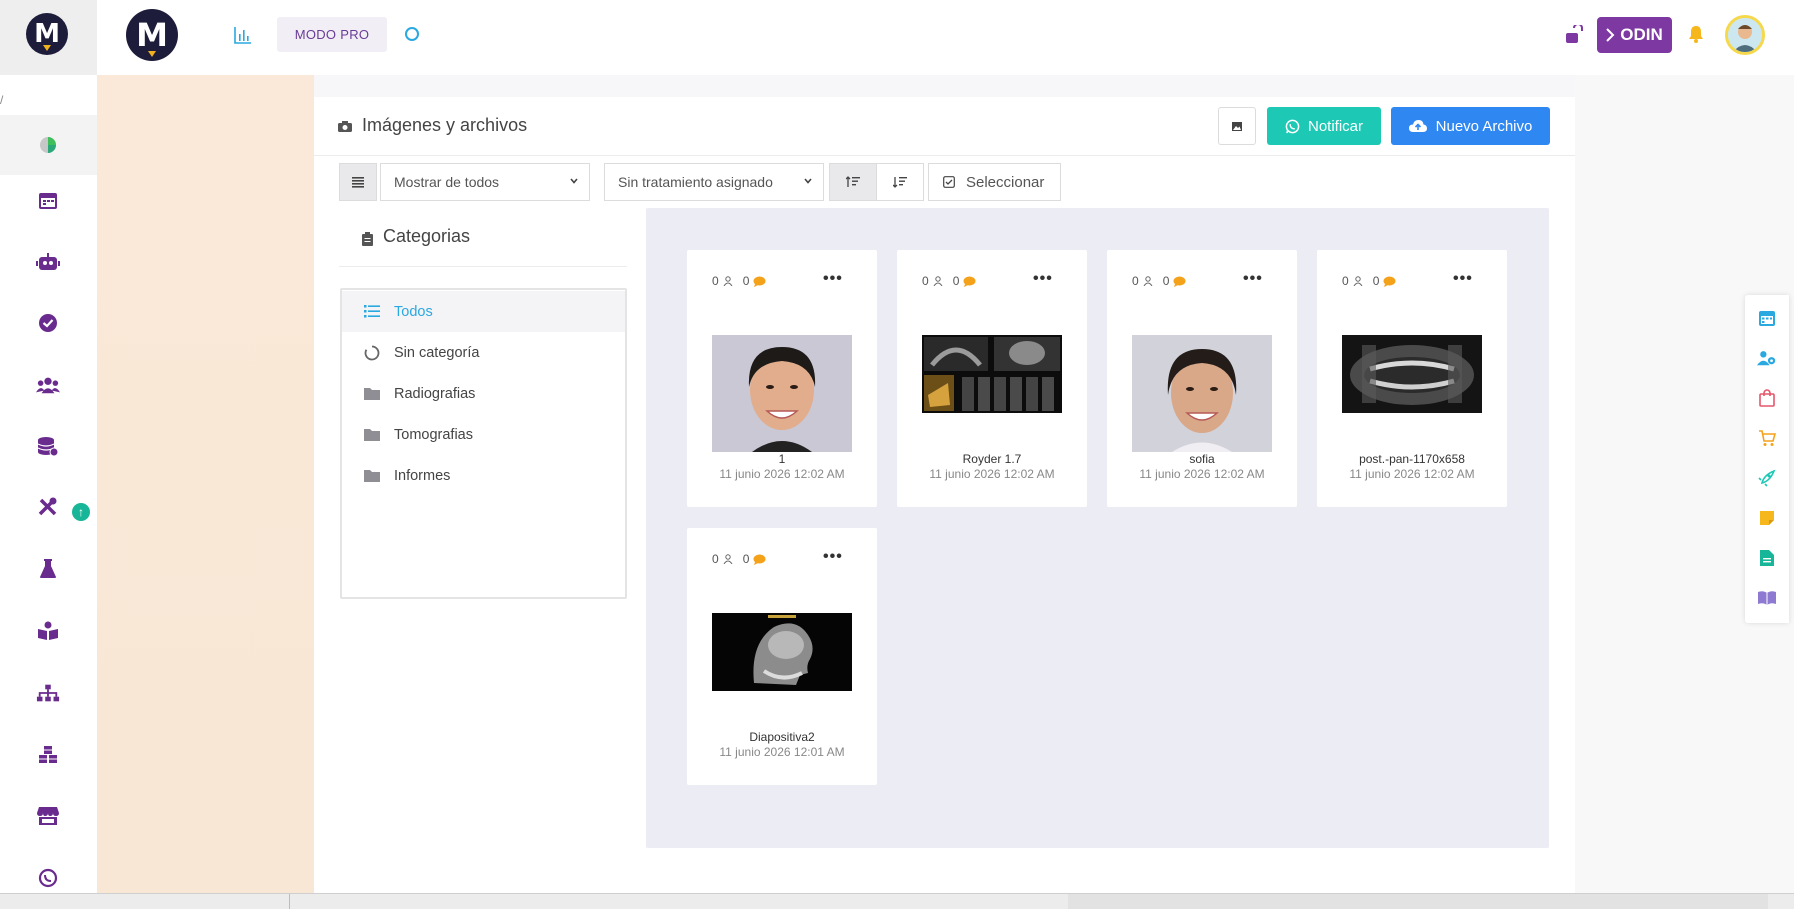  I want to click on file-name: post.-pan-1170x658, so click(1412, 459).